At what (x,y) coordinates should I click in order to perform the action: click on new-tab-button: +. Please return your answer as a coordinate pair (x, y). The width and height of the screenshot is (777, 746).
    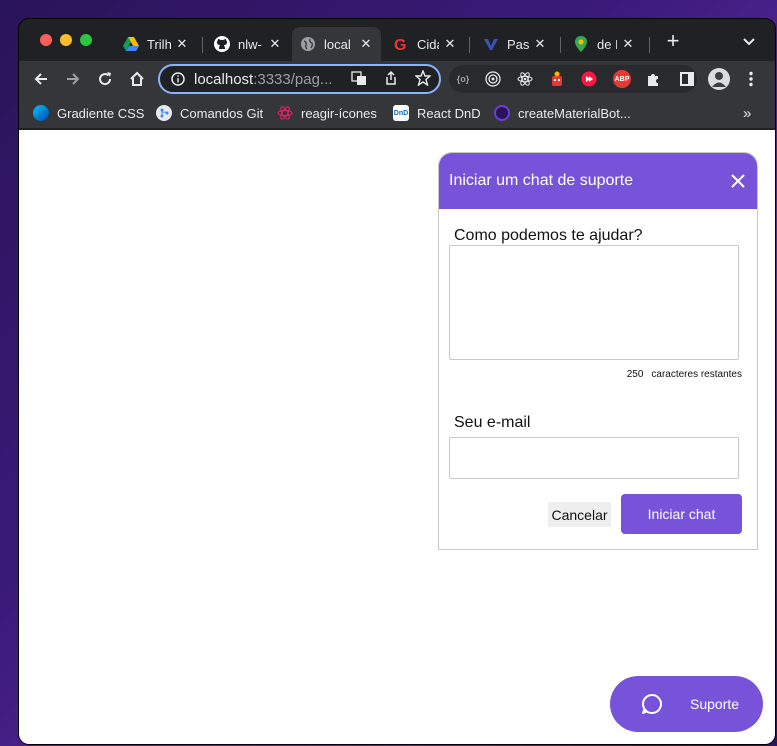
    Looking at the image, I should click on (673, 41).